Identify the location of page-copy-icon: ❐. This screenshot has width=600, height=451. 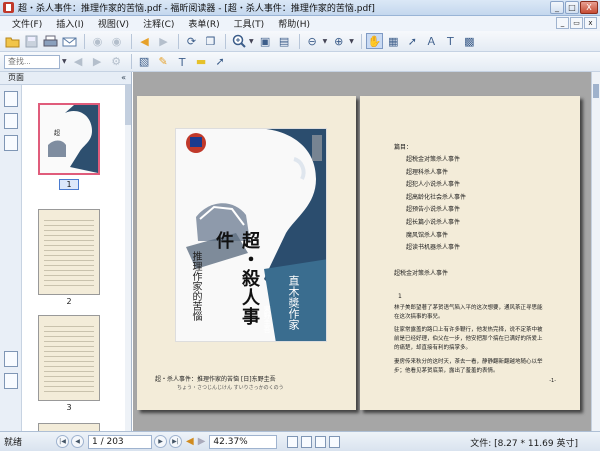
(210, 41).